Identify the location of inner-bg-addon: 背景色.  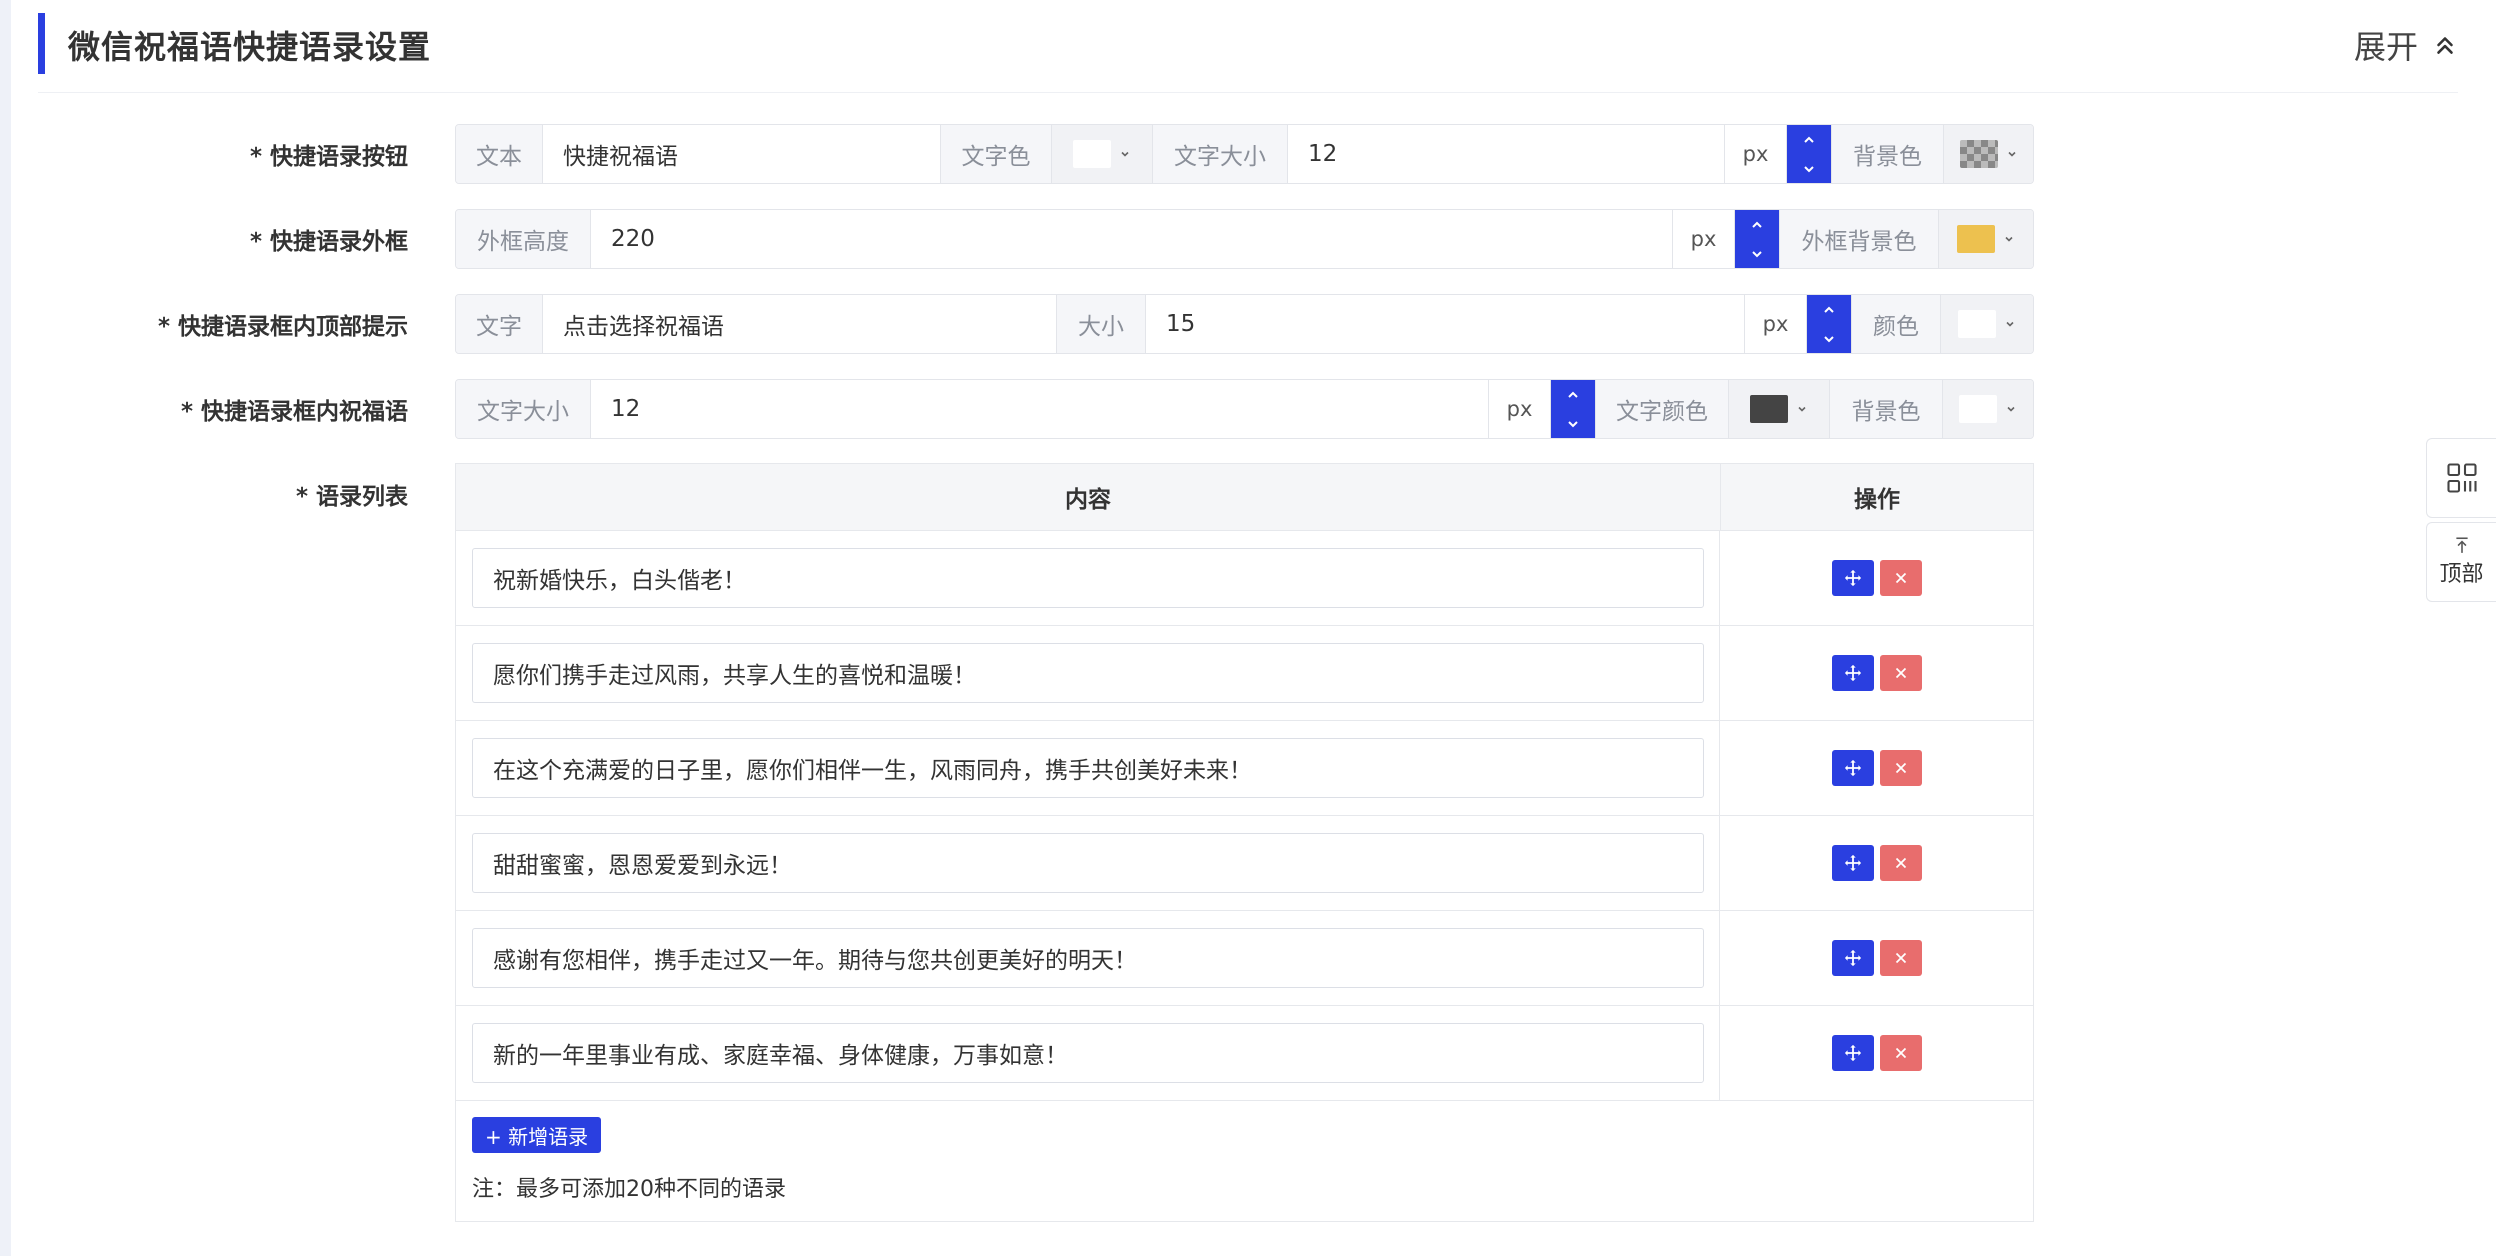
(1886, 409).